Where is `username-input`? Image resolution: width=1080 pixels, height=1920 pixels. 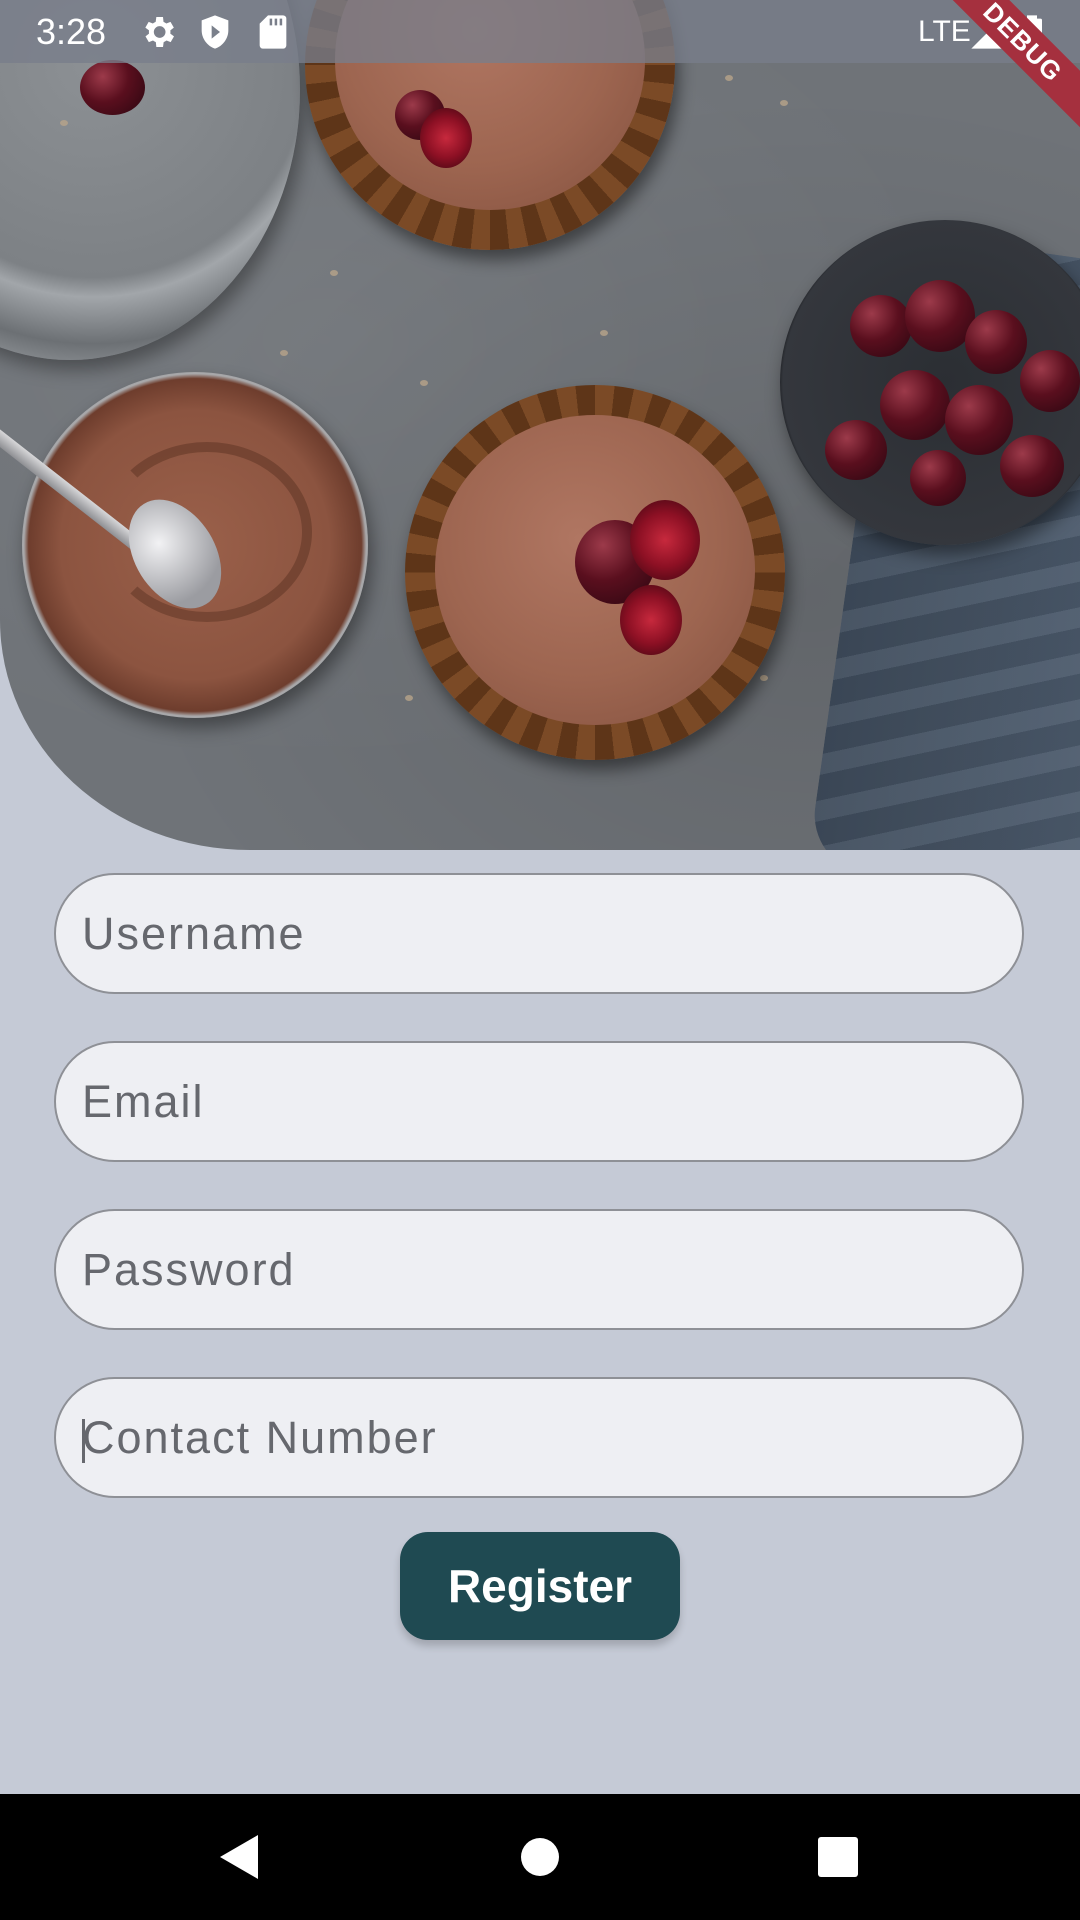 username-input is located at coordinates (539, 933).